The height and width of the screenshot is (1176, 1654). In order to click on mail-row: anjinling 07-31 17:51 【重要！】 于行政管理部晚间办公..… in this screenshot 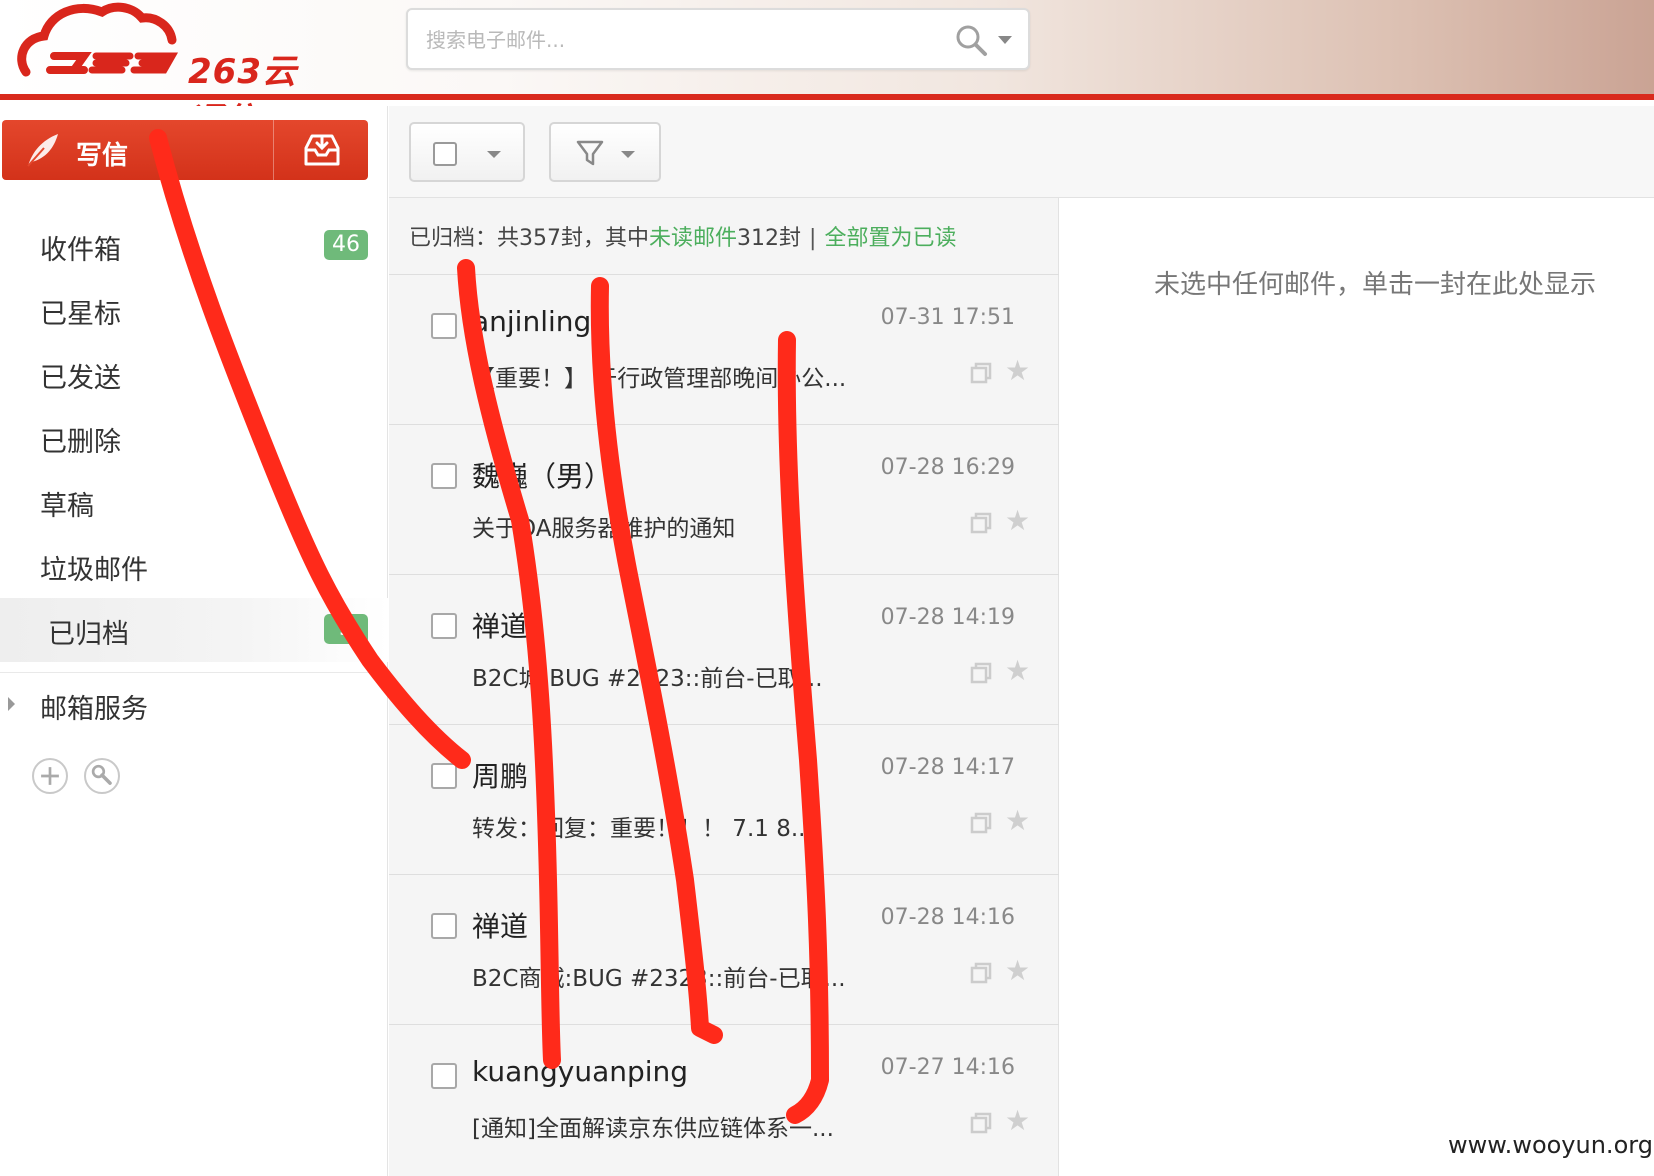, I will do `click(724, 349)`.